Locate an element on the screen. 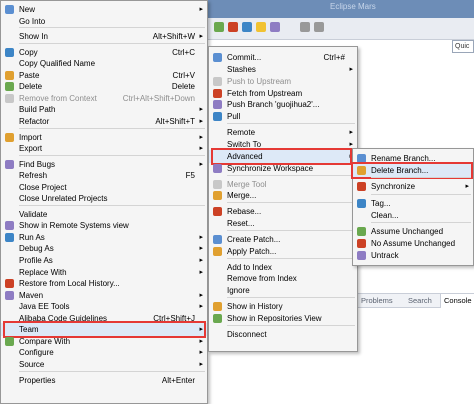 The image size is (474, 404). apply-patch-icon is located at coordinates (217, 251).